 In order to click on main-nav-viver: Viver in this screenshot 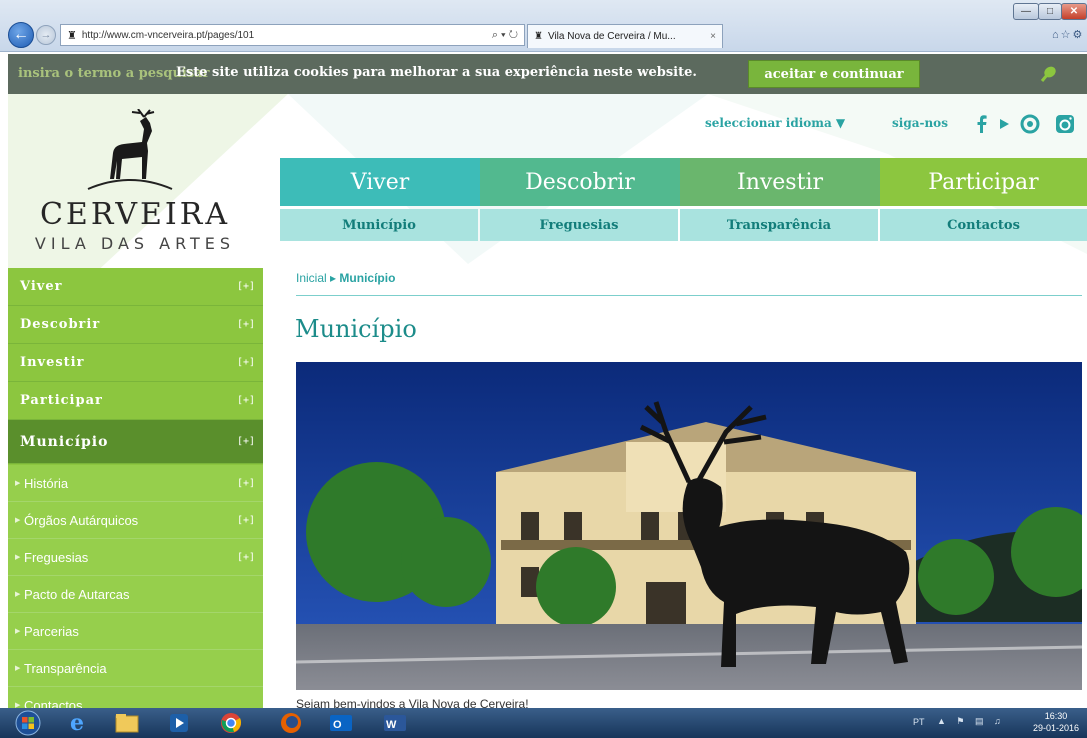, I will do `click(380, 182)`.